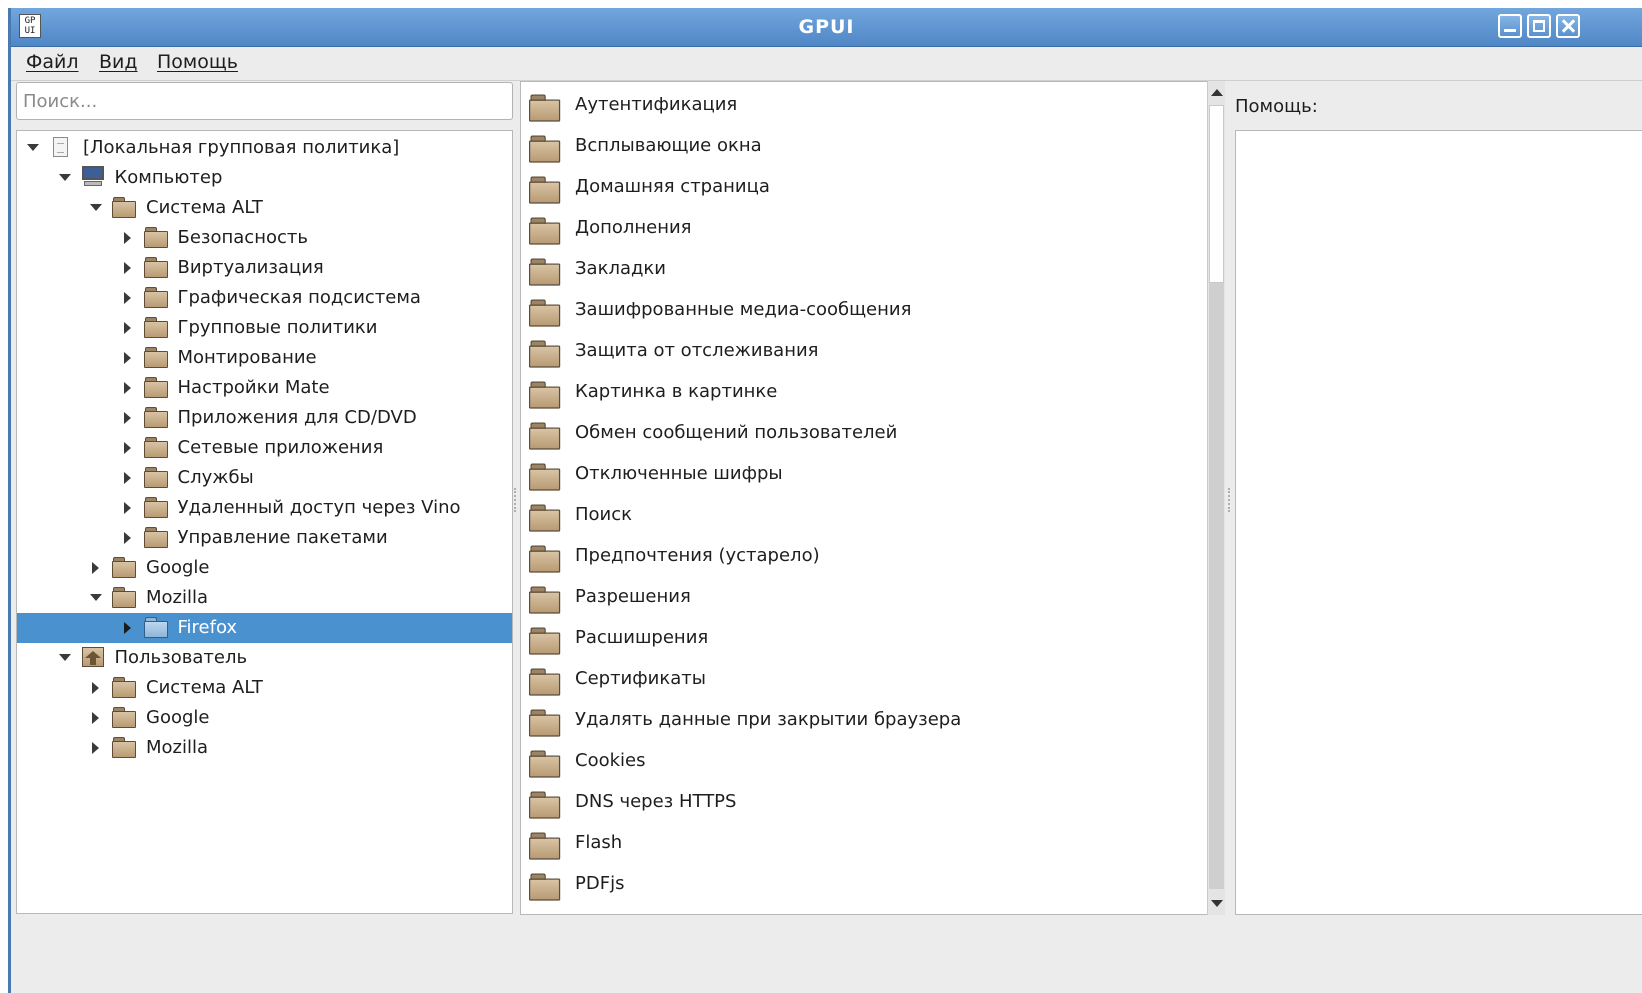 This screenshot has height=993, width=1642. I want to click on scroll-down-icon, so click(1217, 903).